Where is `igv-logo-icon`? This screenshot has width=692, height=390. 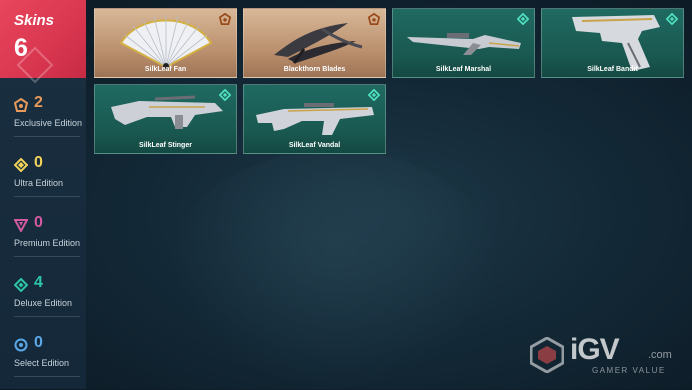 igv-logo-icon is located at coordinates (547, 355).